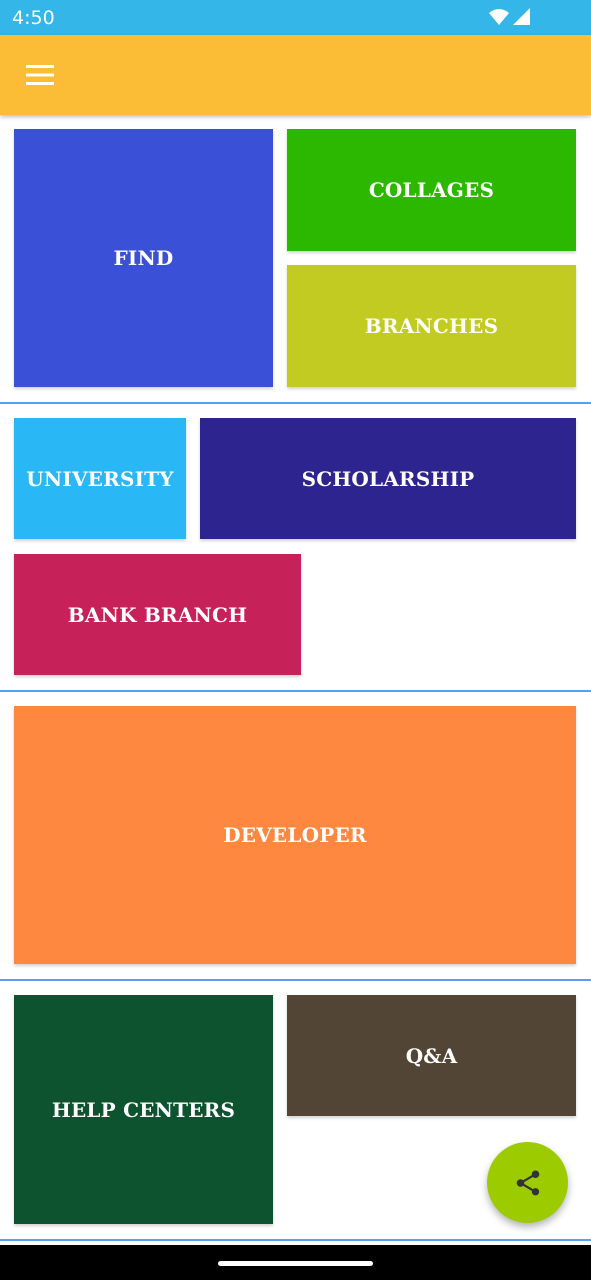 Image resolution: width=591 pixels, height=1280 pixels. I want to click on university-label: UNIVERSITY, so click(100, 478).